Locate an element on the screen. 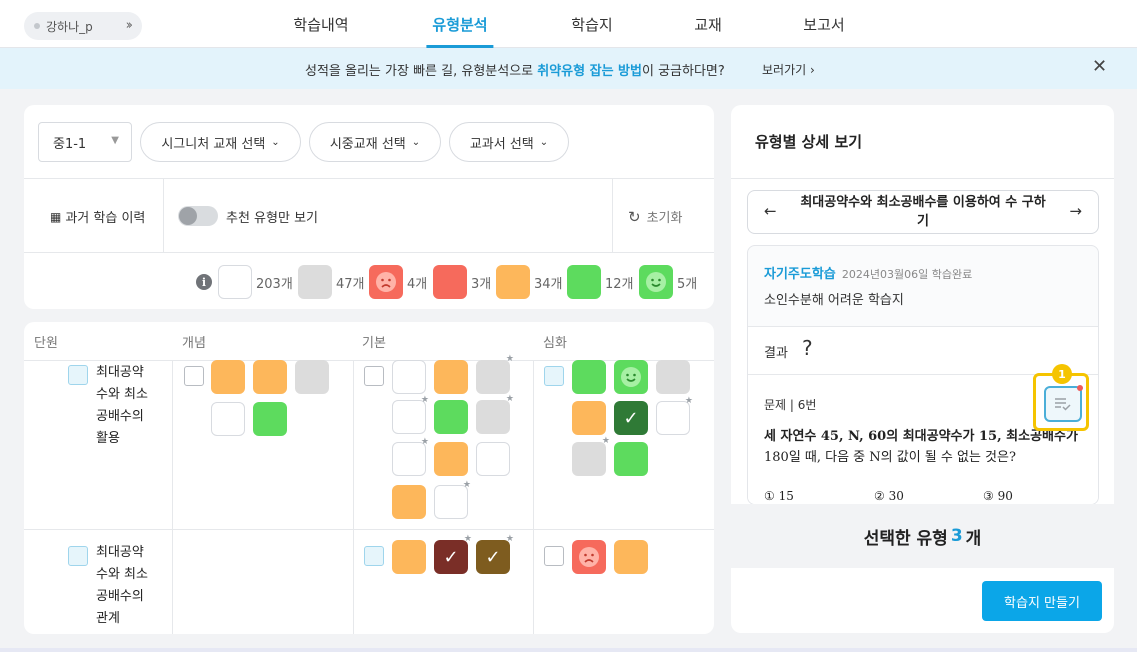  reset-button: ↻ 초기화 is located at coordinates (655, 217).